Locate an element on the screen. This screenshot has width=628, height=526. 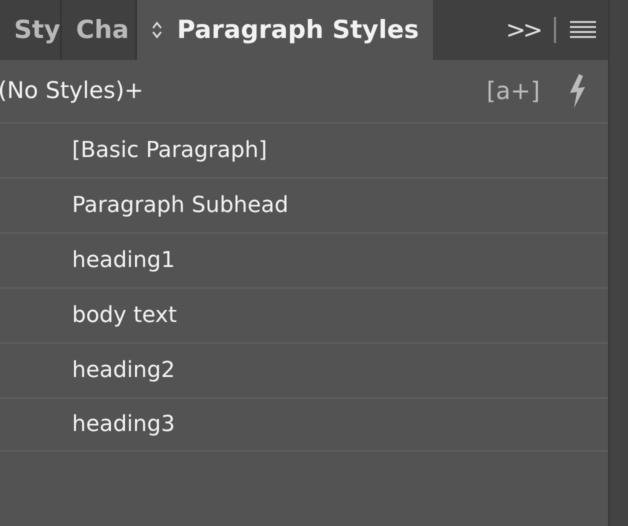
style-item: body text is located at coordinates (304, 314).